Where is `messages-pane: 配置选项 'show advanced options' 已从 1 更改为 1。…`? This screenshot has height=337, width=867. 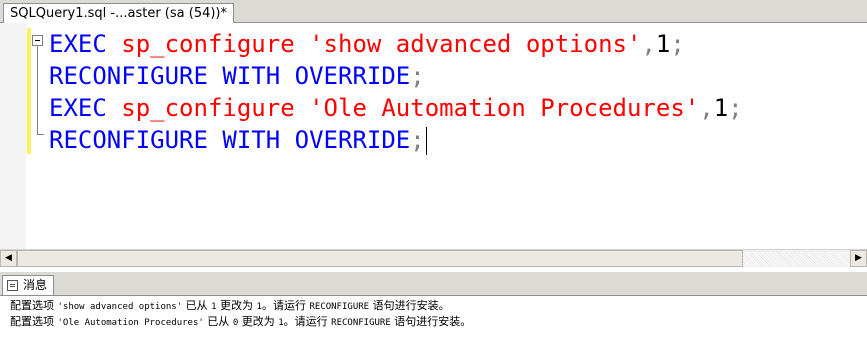
messages-pane: 配置选项 'show advanced options' 已从 1 更改为 1。… is located at coordinates (240, 314).